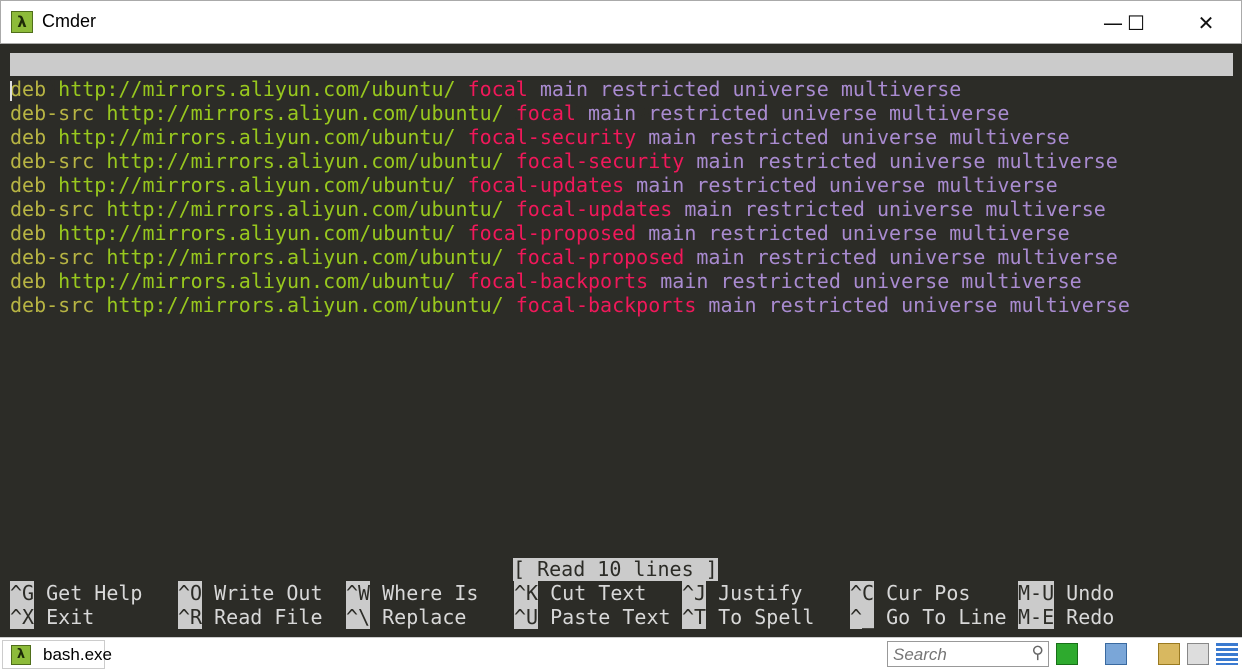  What do you see at coordinates (958, 655) in the screenshot?
I see `search-input` at bounding box center [958, 655].